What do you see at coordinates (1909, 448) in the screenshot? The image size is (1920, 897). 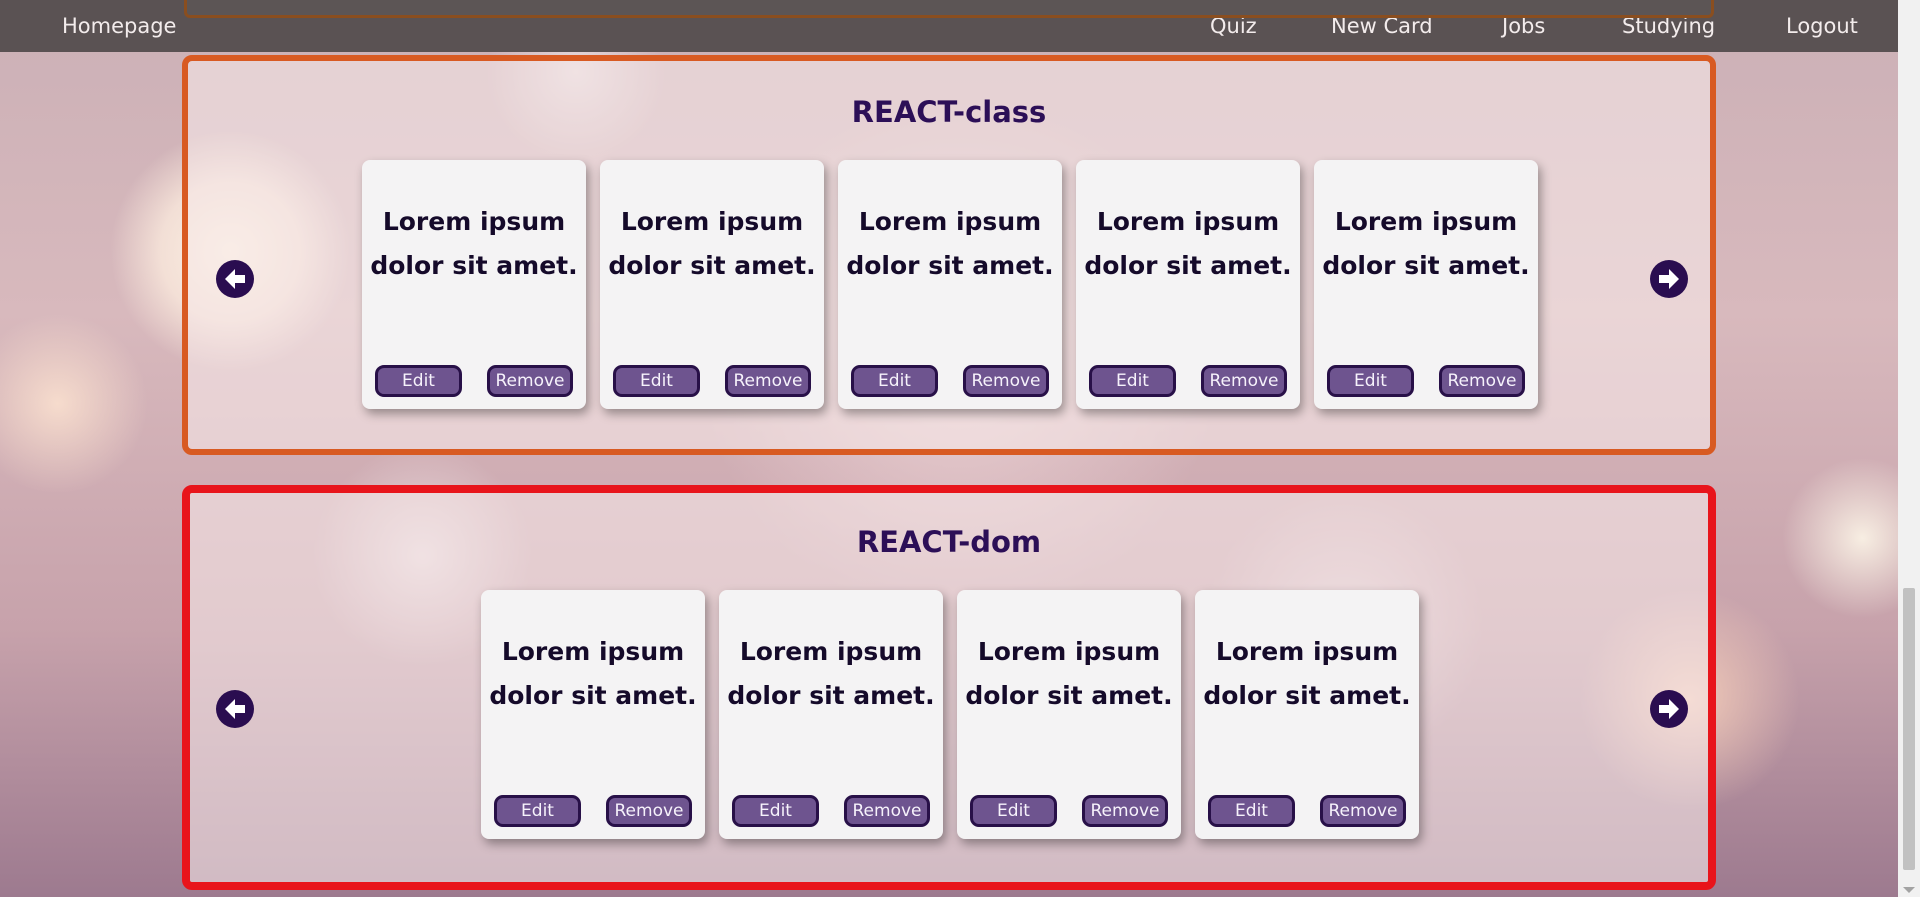 I see `page-scrollbar` at bounding box center [1909, 448].